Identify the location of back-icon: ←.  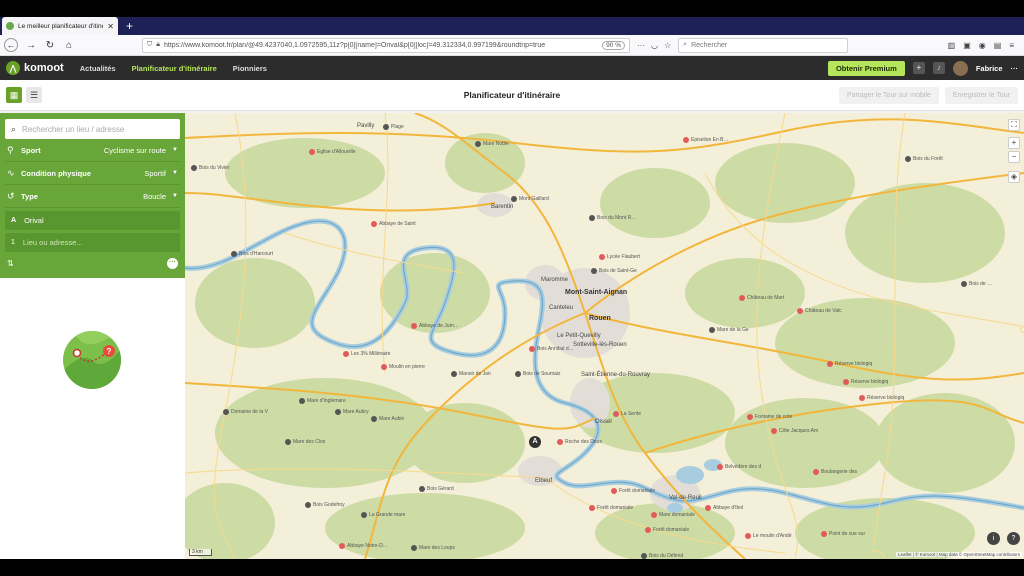
(11, 45).